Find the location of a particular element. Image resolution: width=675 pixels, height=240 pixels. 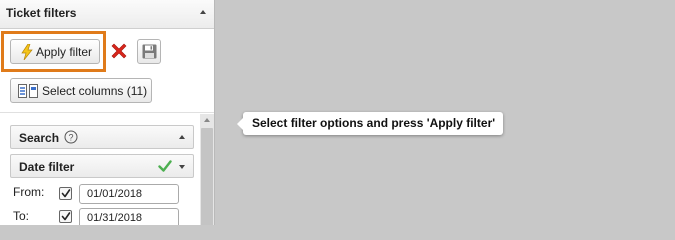

select-columns-button: Select columns (11) is located at coordinates (81, 90).